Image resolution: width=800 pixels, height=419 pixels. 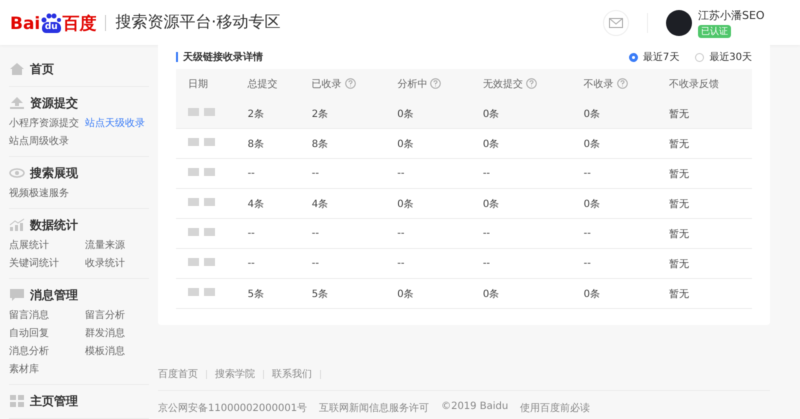 What do you see at coordinates (25, 23) in the screenshot?
I see `logo-text: Bai` at bounding box center [25, 23].